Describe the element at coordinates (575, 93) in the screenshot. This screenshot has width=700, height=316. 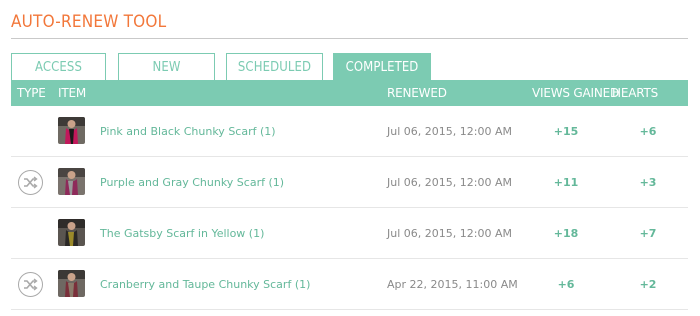
I see `header-views-gained: VIEWS GAINED` at that location.